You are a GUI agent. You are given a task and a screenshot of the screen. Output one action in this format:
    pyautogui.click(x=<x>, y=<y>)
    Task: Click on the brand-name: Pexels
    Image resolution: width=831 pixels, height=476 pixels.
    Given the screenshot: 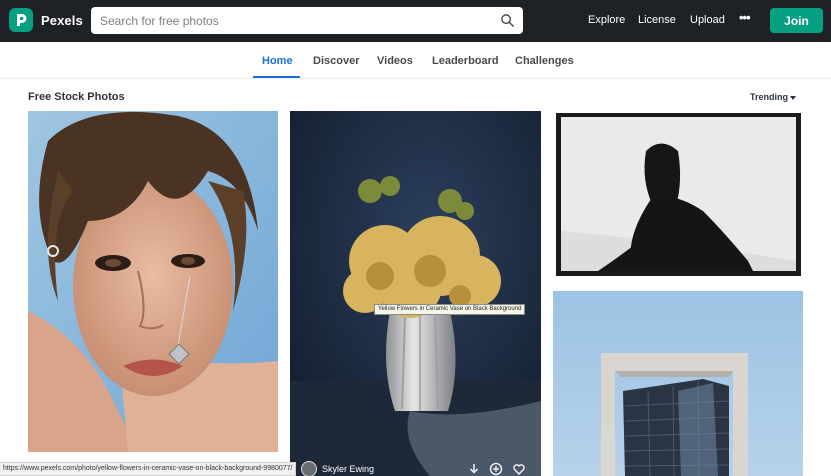 What is the action you would take?
    pyautogui.click(x=62, y=20)
    